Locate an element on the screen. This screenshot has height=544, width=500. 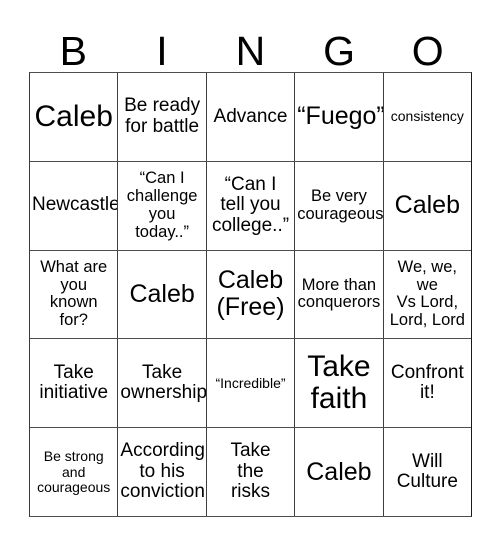
bingo-header-letter-n: N is located at coordinates (250, 51).